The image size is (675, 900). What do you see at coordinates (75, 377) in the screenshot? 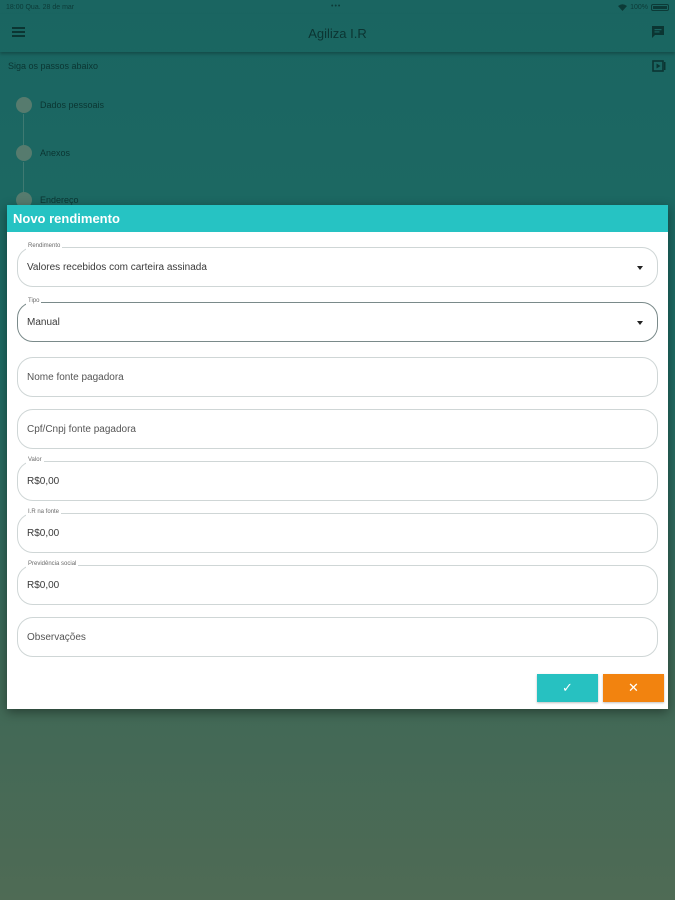
I see `field-placeholder: Nome fonte pagadora` at bounding box center [75, 377].